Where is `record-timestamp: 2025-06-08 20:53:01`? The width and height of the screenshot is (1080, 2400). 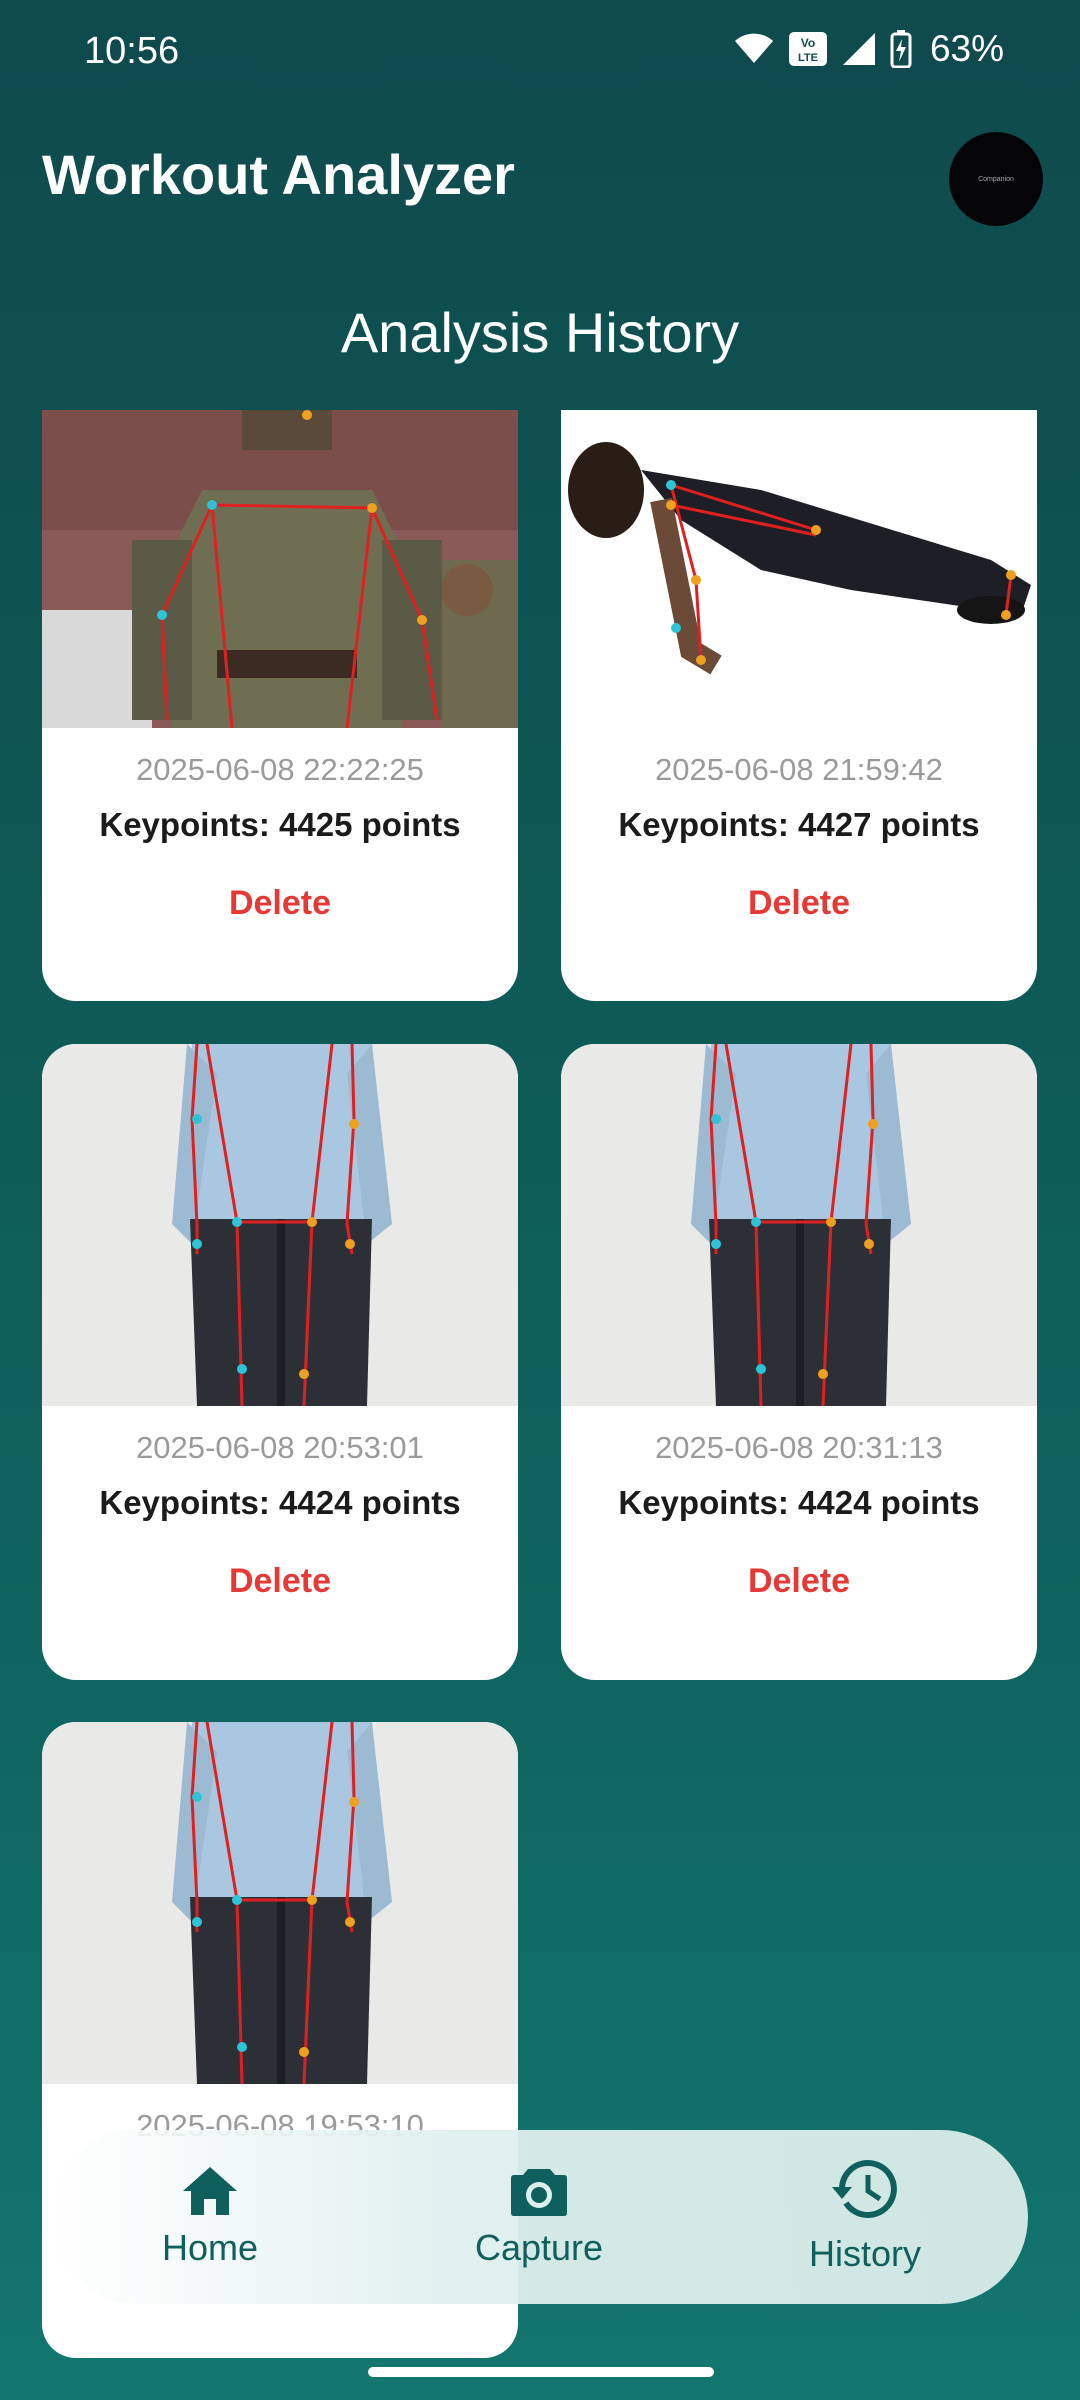 record-timestamp: 2025-06-08 20:53:01 is located at coordinates (280, 1447).